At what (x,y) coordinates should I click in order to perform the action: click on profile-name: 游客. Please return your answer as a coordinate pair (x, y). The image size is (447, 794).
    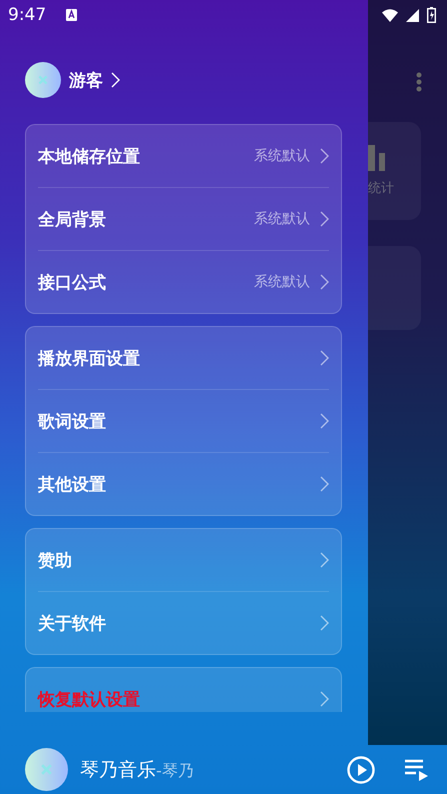
    Looking at the image, I should click on (86, 80).